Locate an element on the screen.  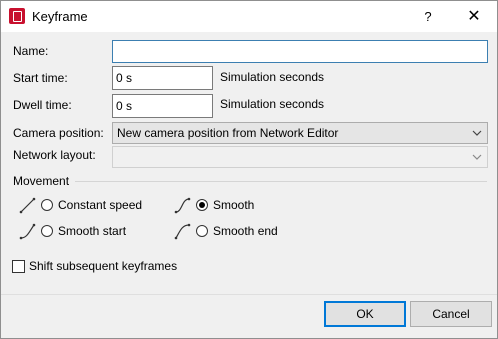
curve-linear-icon is located at coordinates (27, 205).